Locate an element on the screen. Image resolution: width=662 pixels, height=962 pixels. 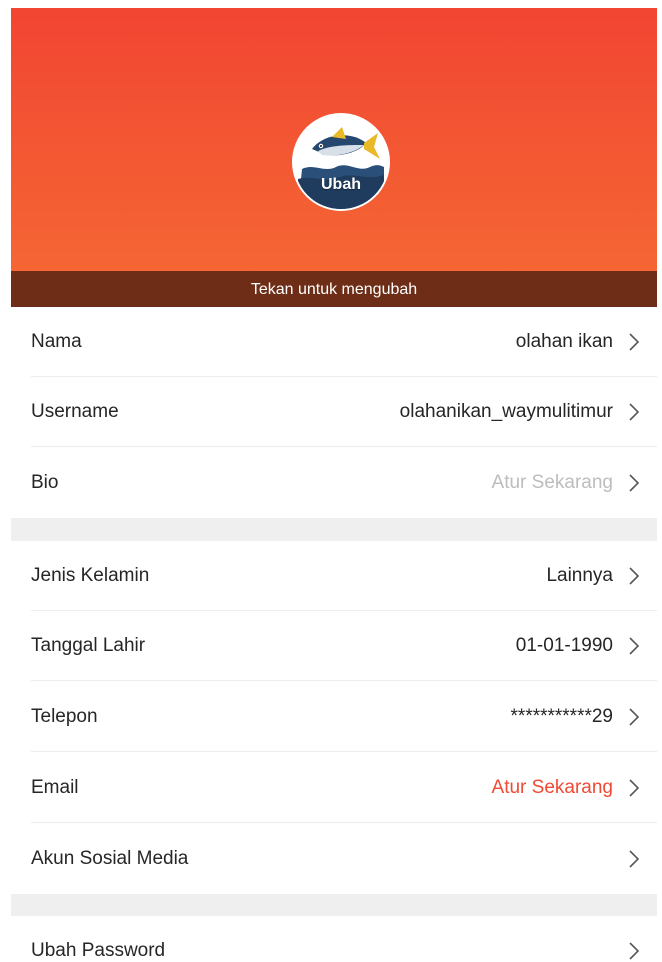
row-nama: Nama olahan ikan is located at coordinates (334, 342).